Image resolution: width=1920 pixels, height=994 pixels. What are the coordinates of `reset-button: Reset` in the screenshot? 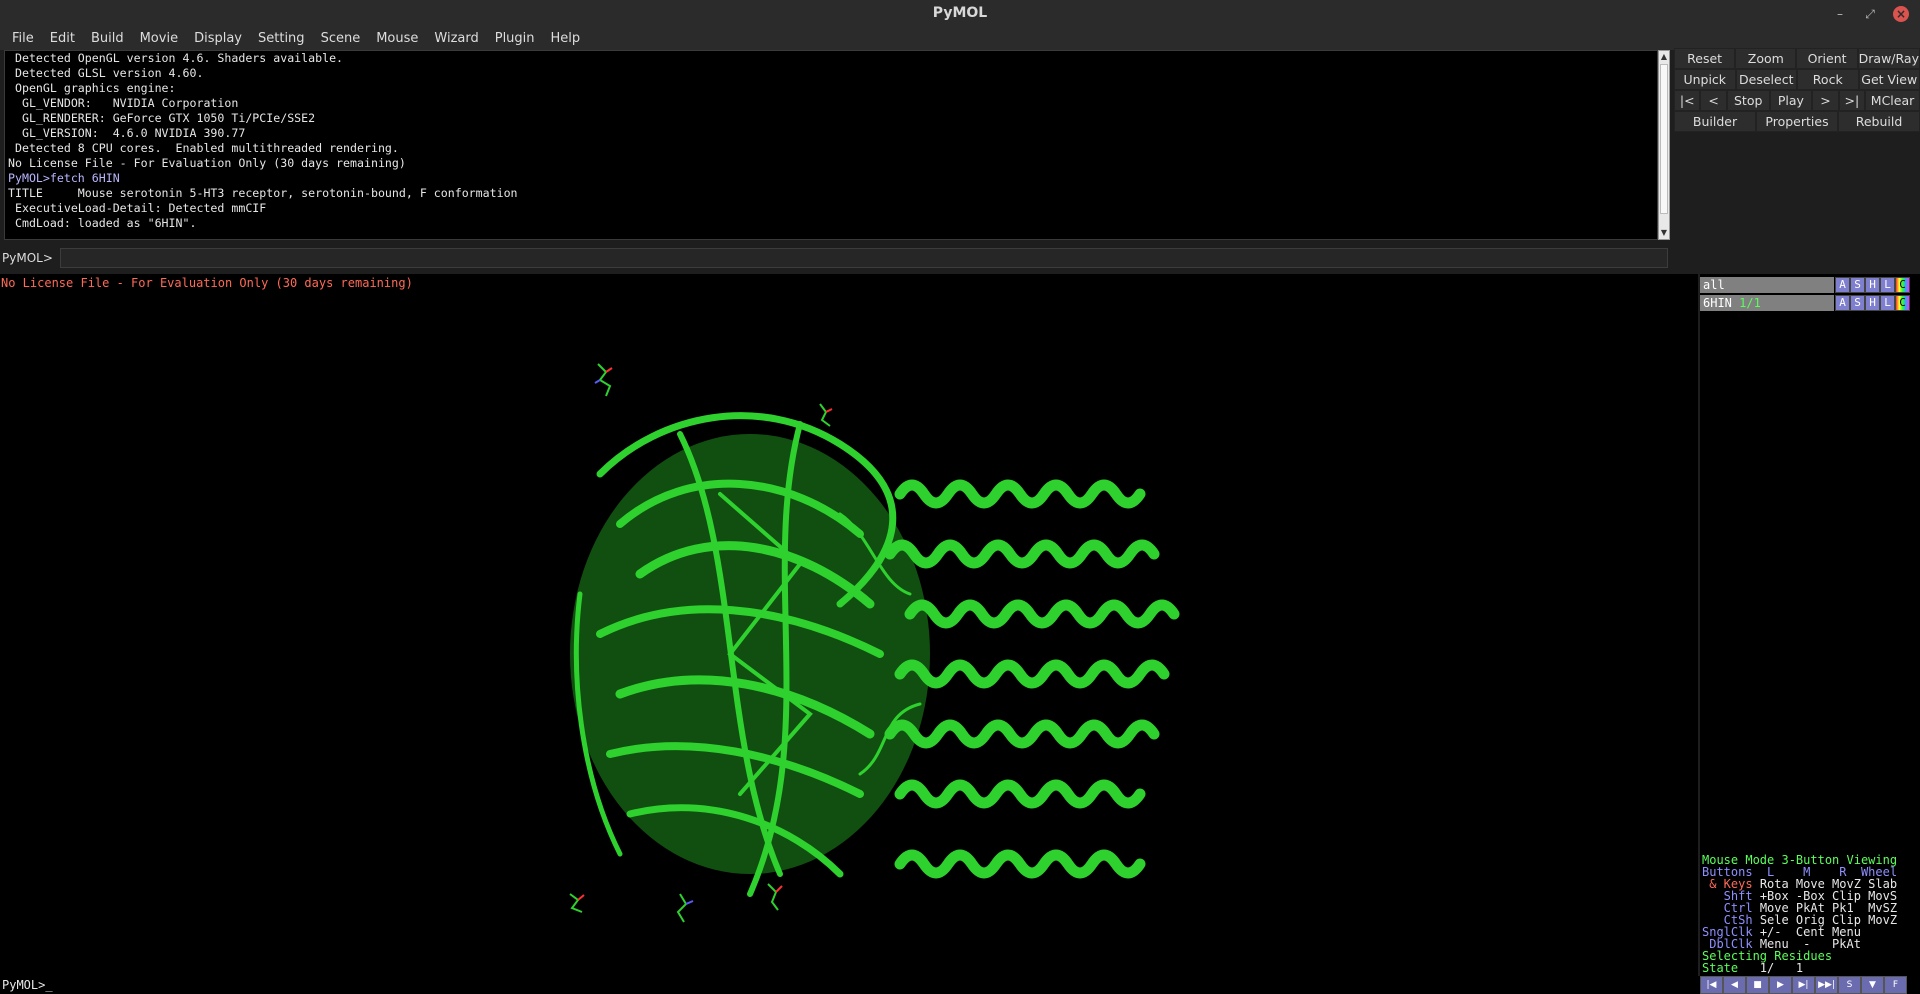 It's located at (1705, 58).